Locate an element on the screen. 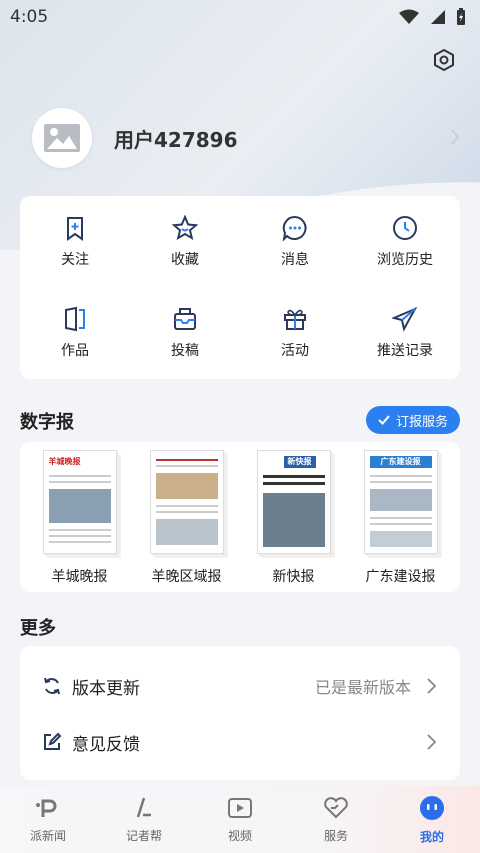 This screenshot has height=853, width=480. newspaper-item: 广东建设报 广东建设报 is located at coordinates (401, 521).